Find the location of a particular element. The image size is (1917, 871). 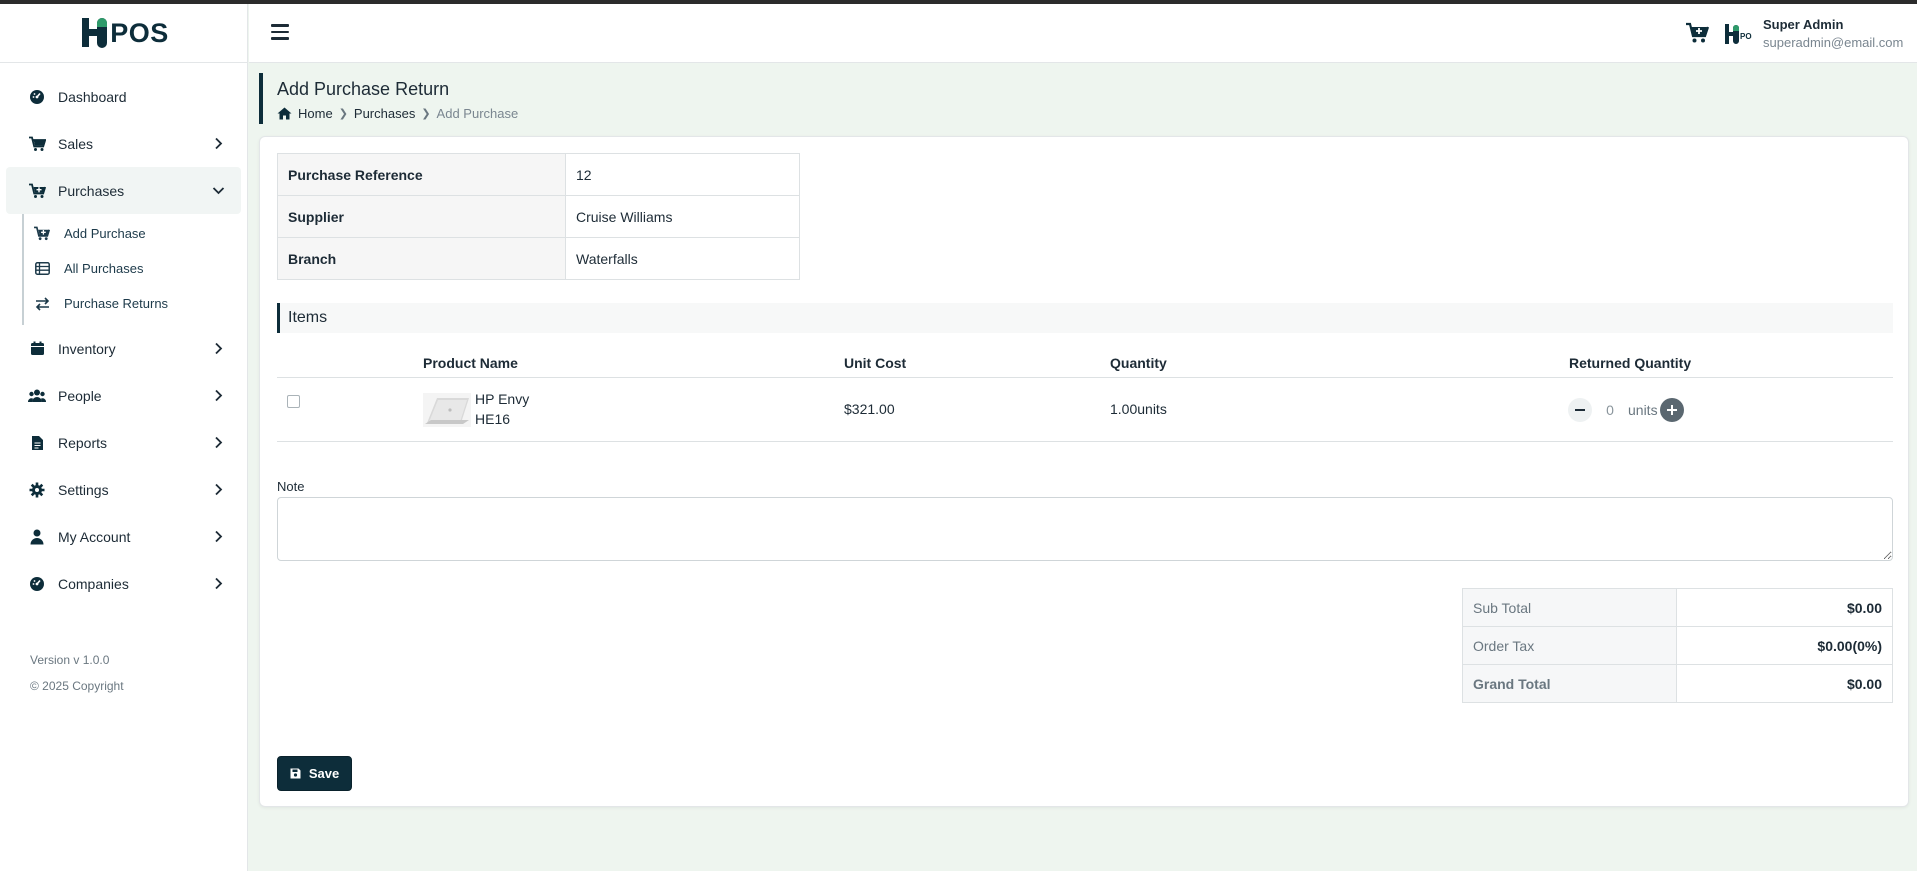

info-row: Purchase Reference 12 is located at coordinates (538, 174).